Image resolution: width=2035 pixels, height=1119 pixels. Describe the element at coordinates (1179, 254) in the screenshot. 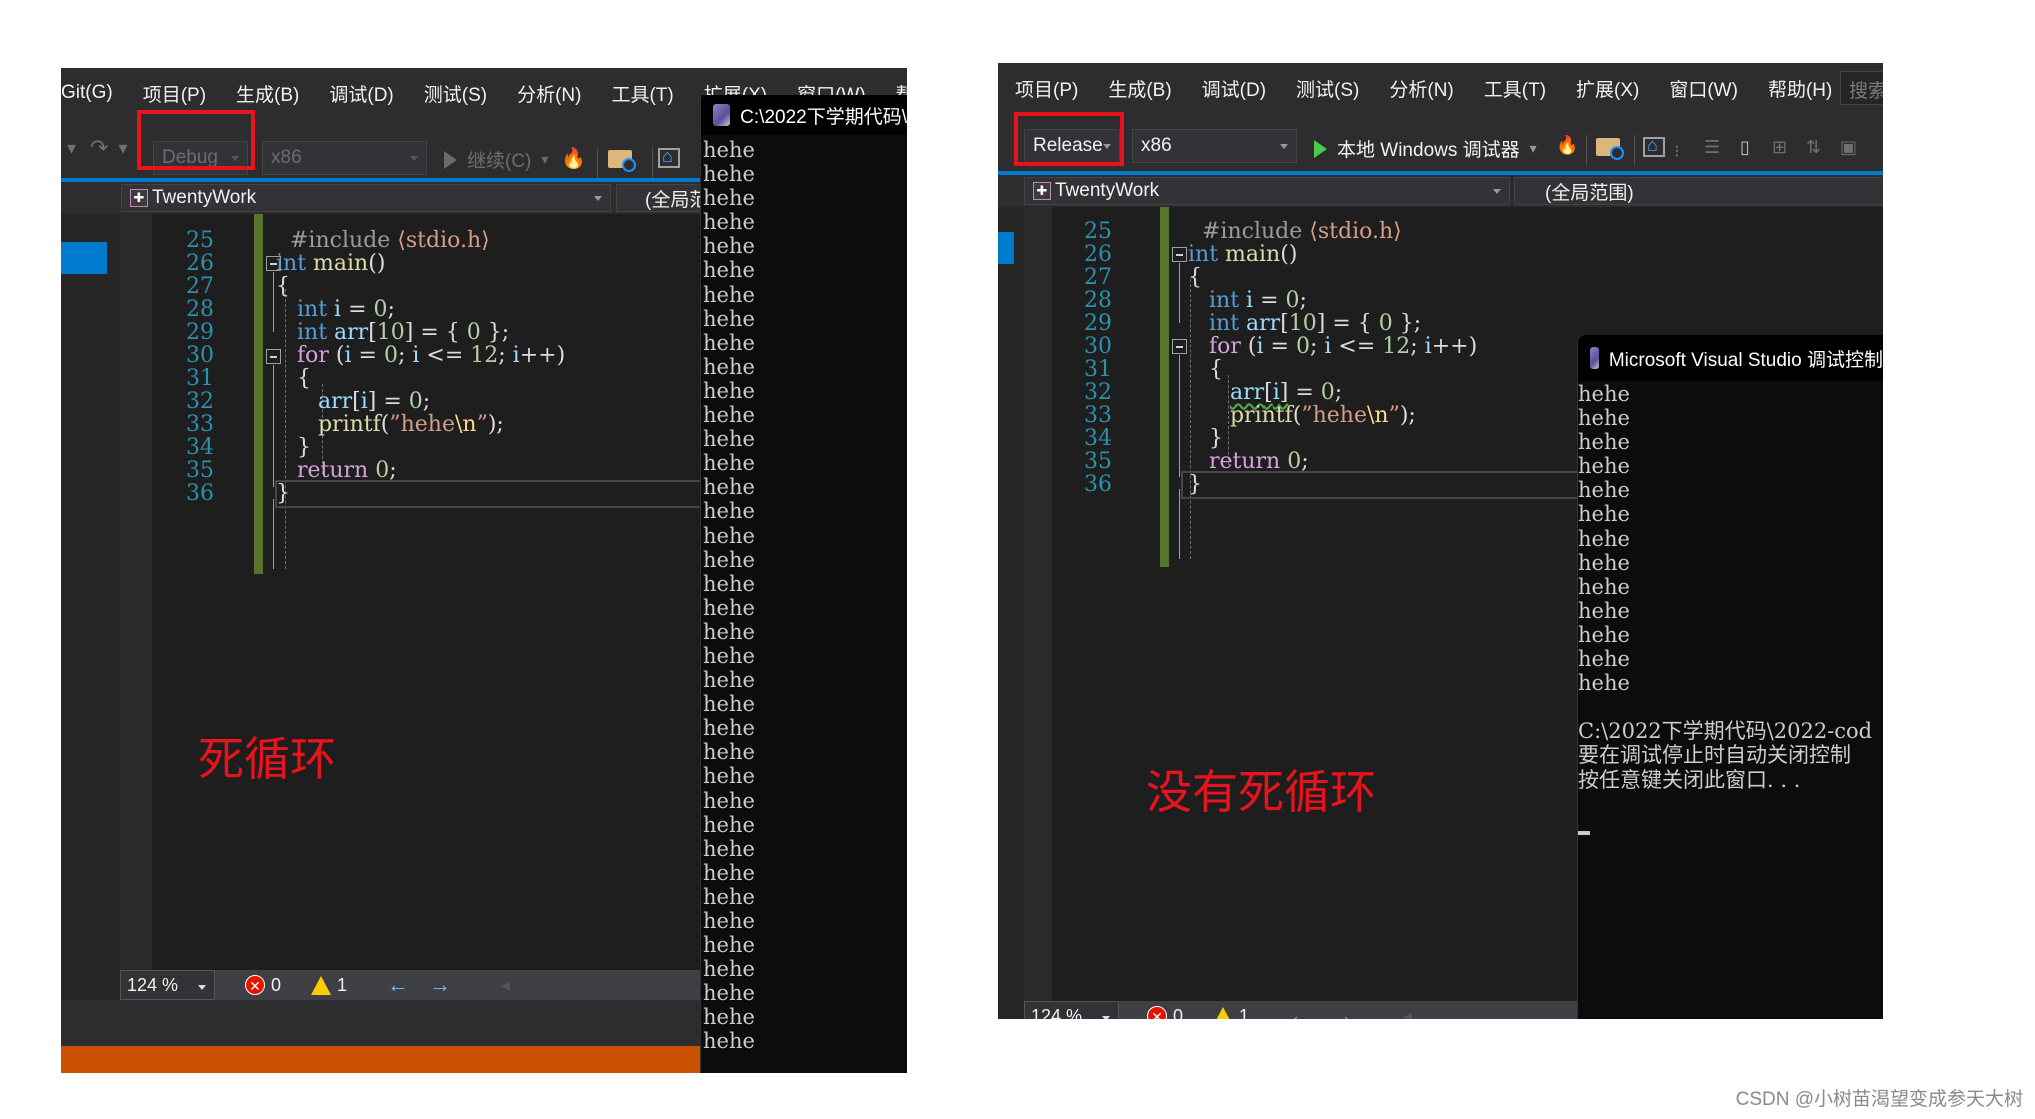

I see `fold-toggle-main` at that location.